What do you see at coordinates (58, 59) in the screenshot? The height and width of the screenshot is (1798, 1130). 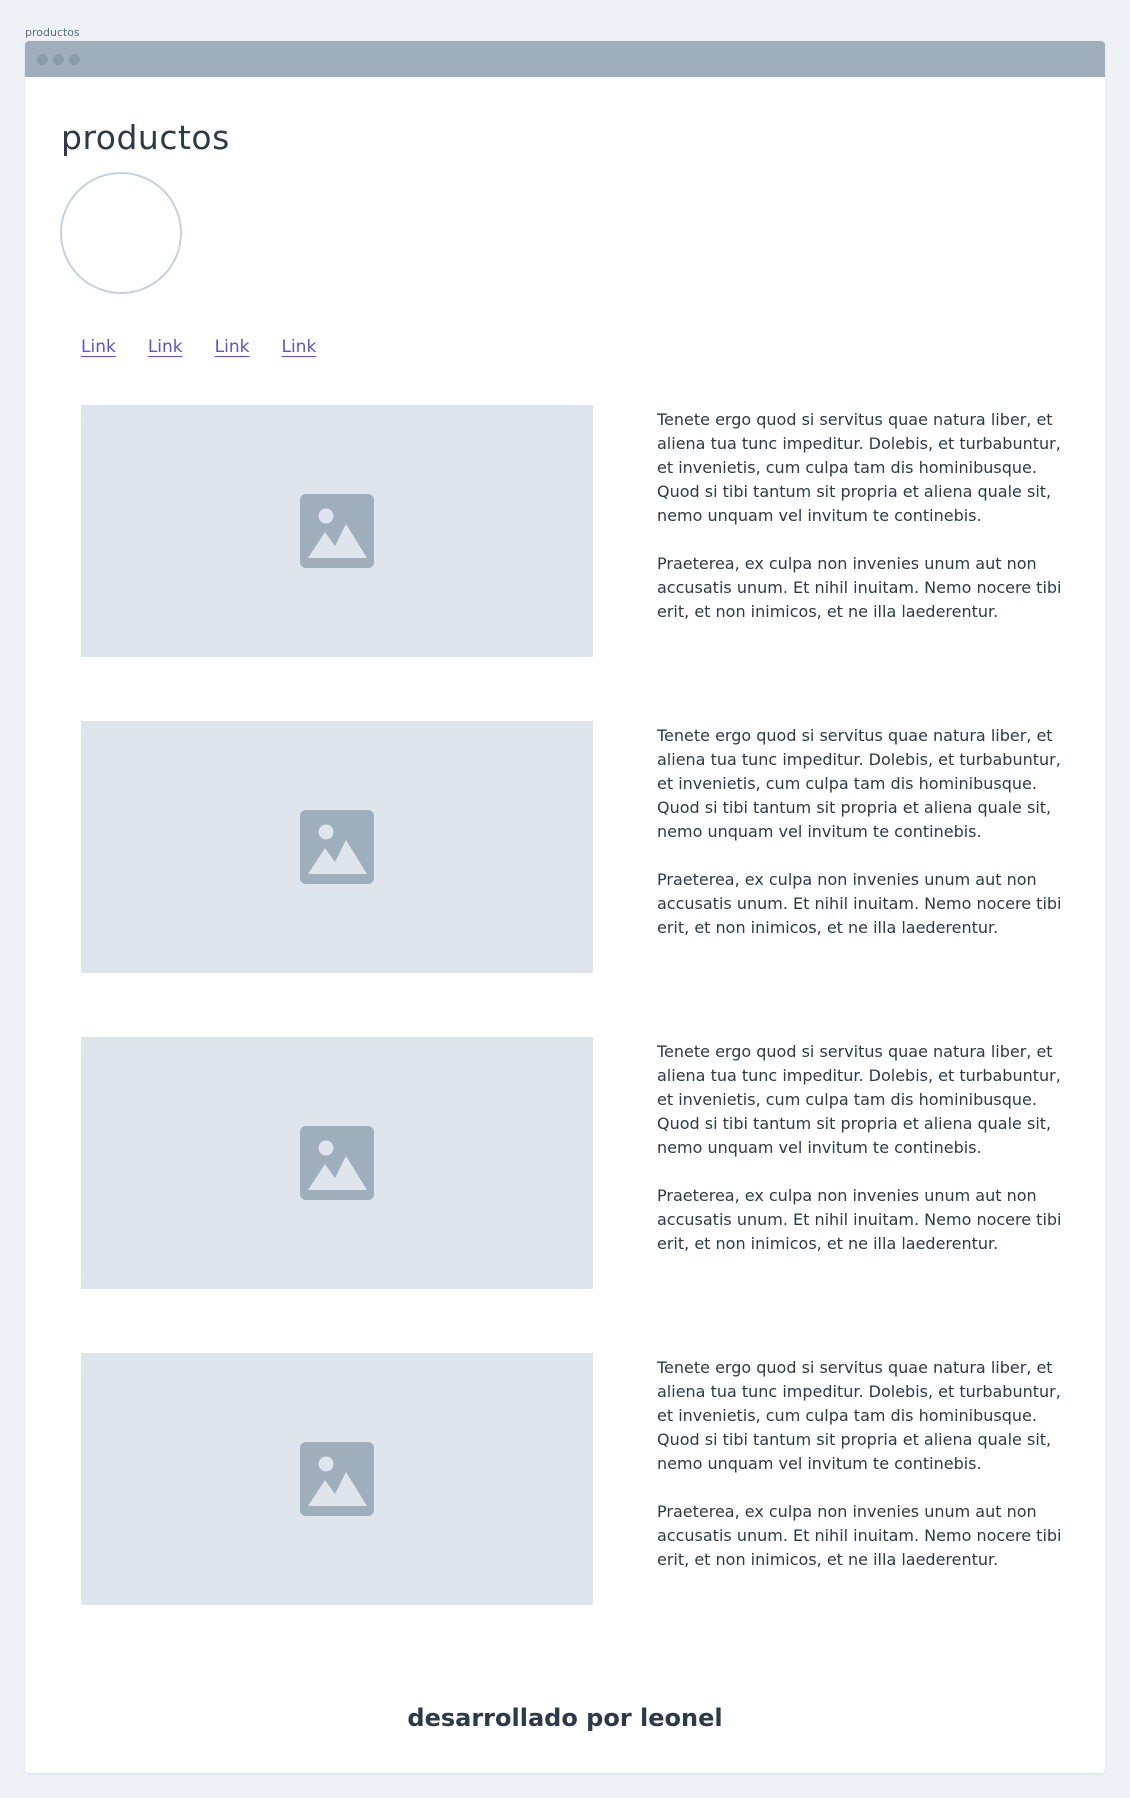 I see `window-minimize-dot` at bounding box center [58, 59].